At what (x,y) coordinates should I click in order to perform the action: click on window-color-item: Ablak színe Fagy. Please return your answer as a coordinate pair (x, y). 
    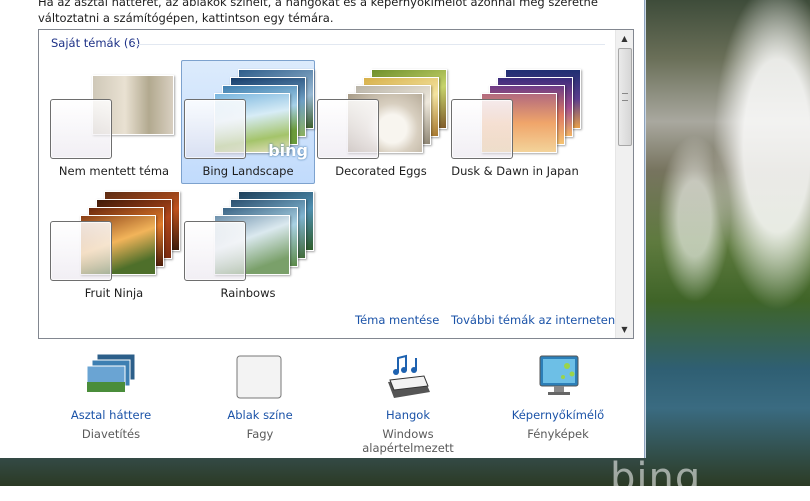
    Looking at the image, I should click on (260, 396).